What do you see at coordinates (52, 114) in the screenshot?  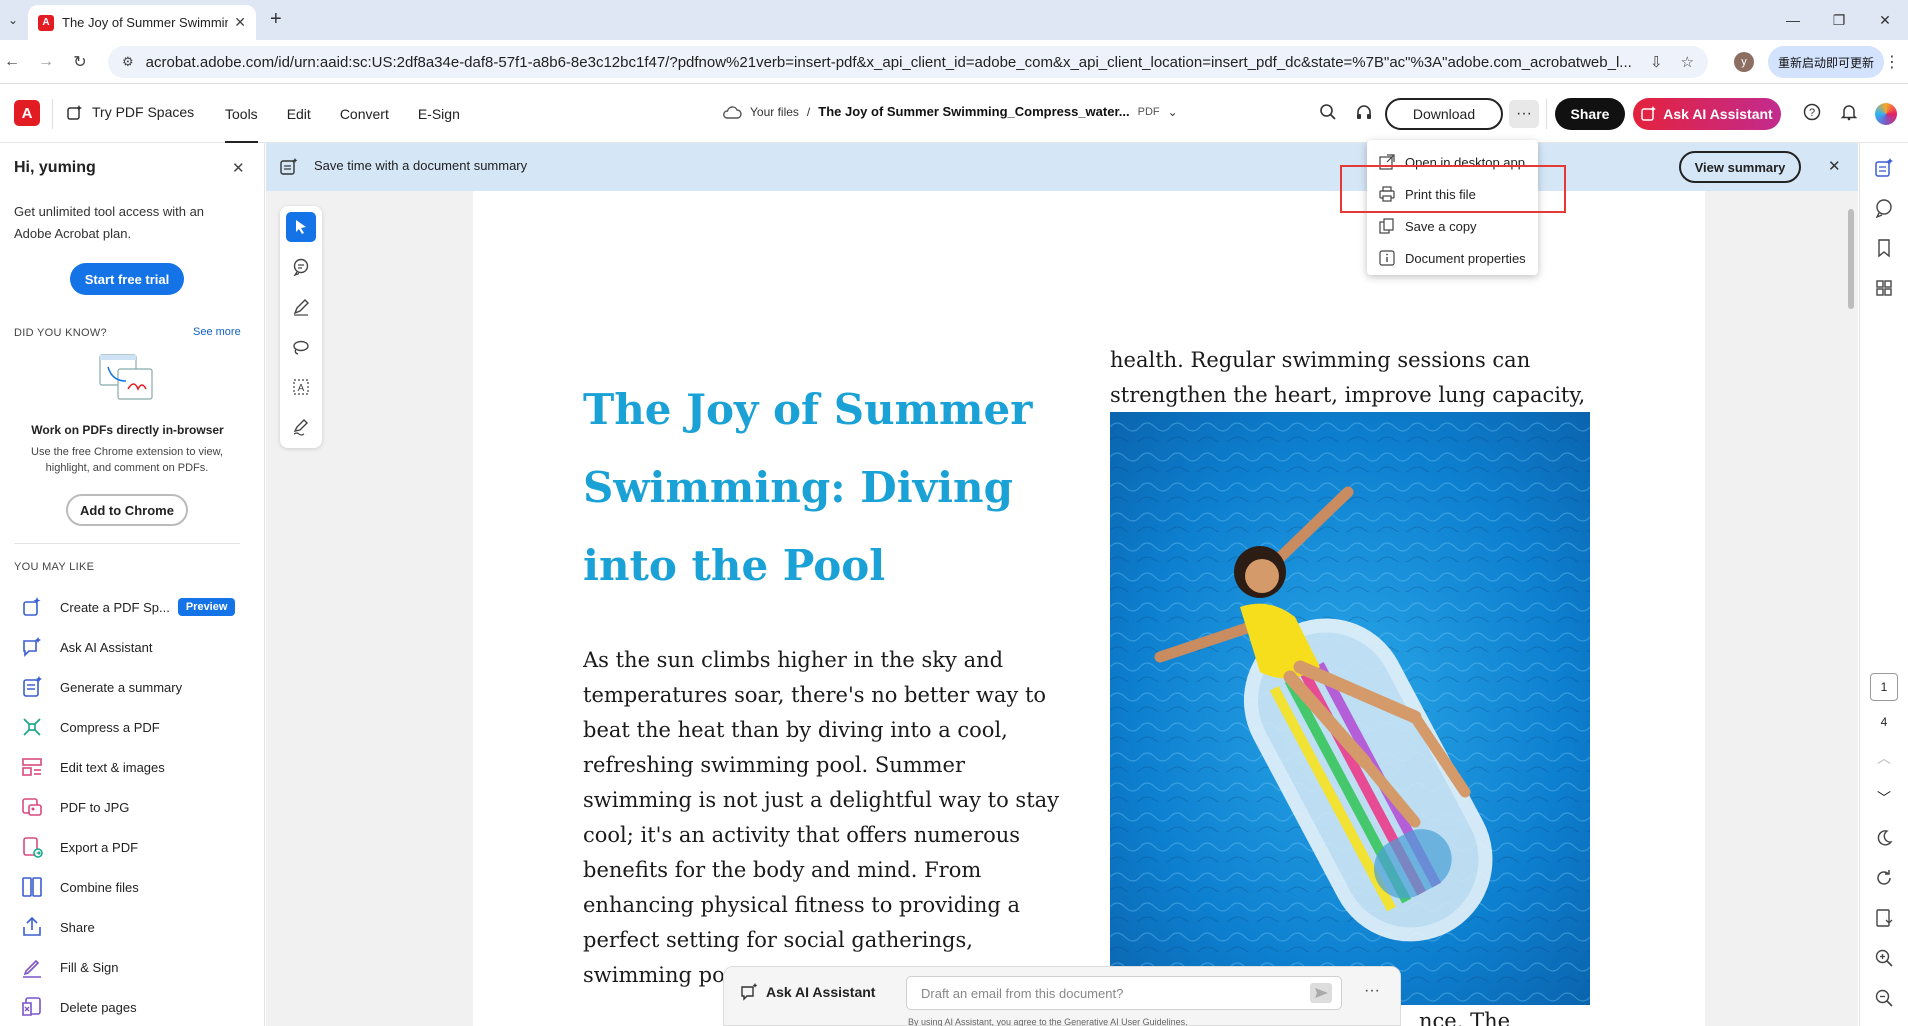 I see `header-divider` at bounding box center [52, 114].